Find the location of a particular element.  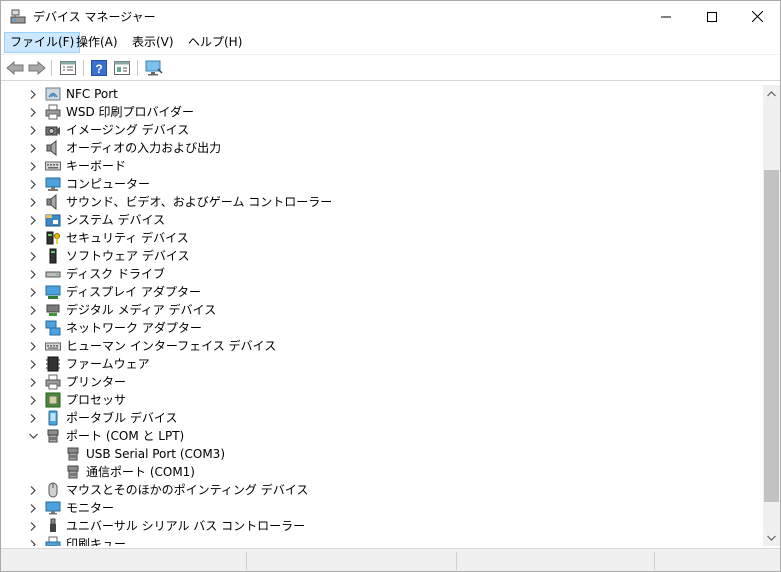

help-icon: ? is located at coordinates (99, 68).